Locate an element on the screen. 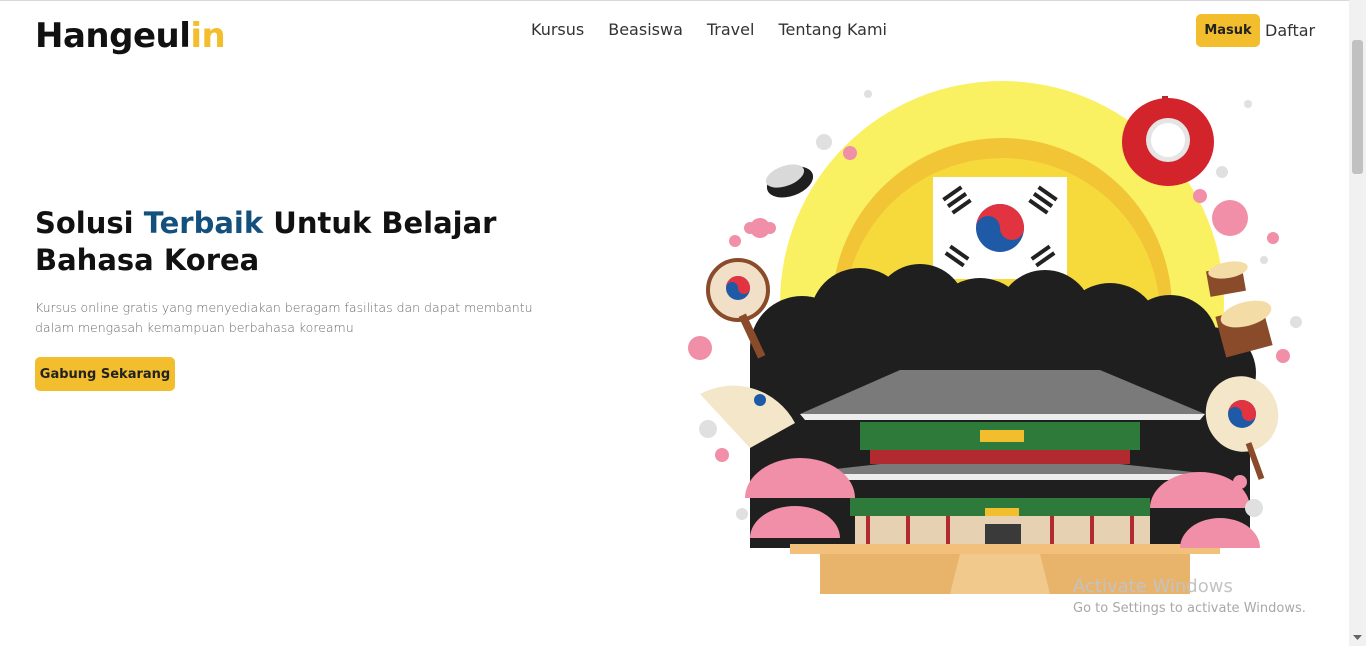 This screenshot has height=646, width=1366. scroll-down-arrow-icon is located at coordinates (1357, 638).